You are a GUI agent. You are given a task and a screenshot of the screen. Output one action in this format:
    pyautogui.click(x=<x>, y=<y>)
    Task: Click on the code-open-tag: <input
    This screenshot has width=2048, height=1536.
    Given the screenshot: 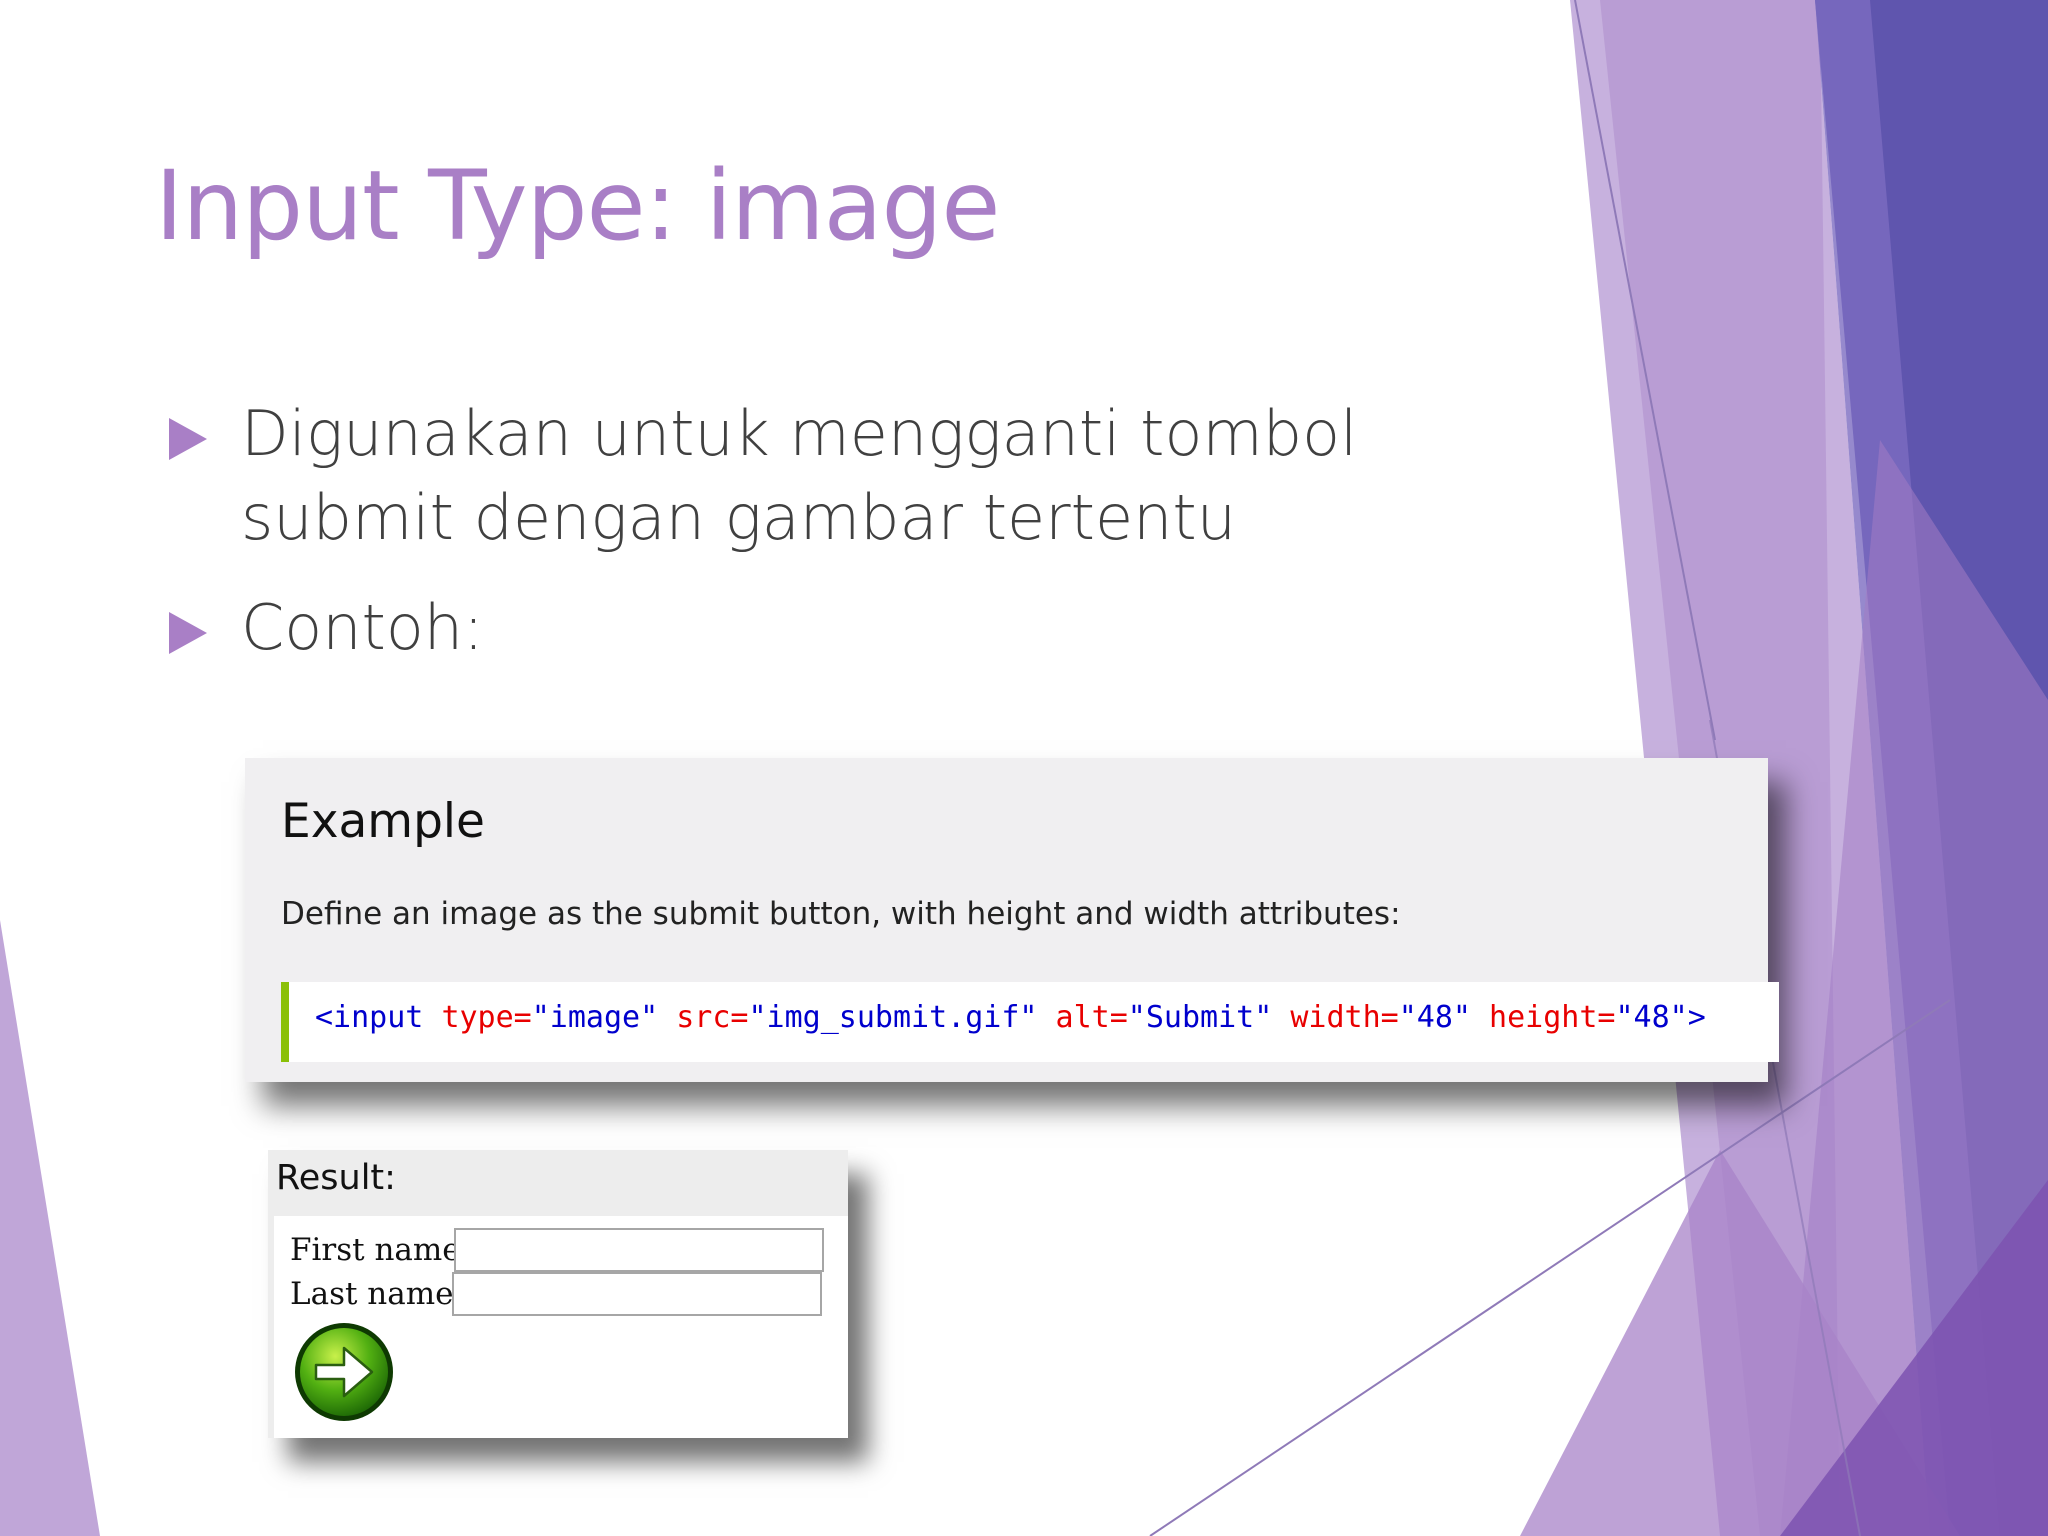 What is the action you would take?
    pyautogui.click(x=378, y=1017)
    